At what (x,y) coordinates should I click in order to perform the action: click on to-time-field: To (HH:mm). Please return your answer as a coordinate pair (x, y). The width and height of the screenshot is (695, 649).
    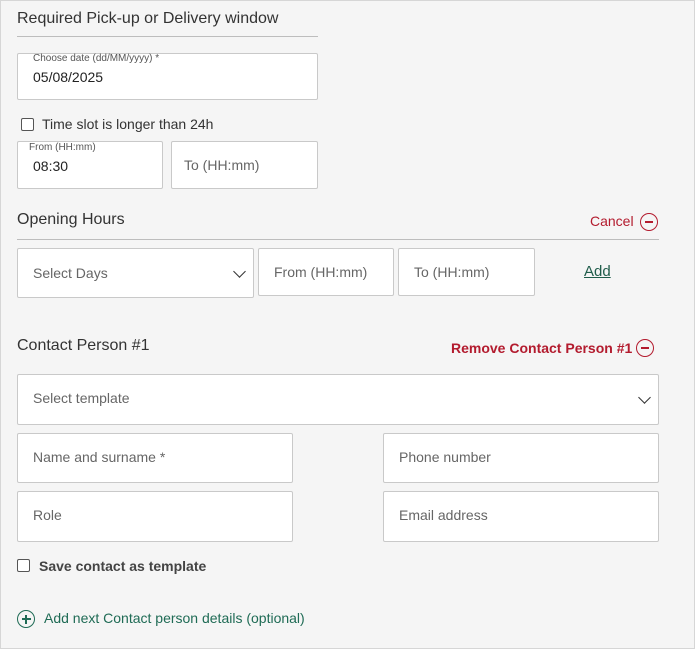
    Looking at the image, I should click on (244, 165).